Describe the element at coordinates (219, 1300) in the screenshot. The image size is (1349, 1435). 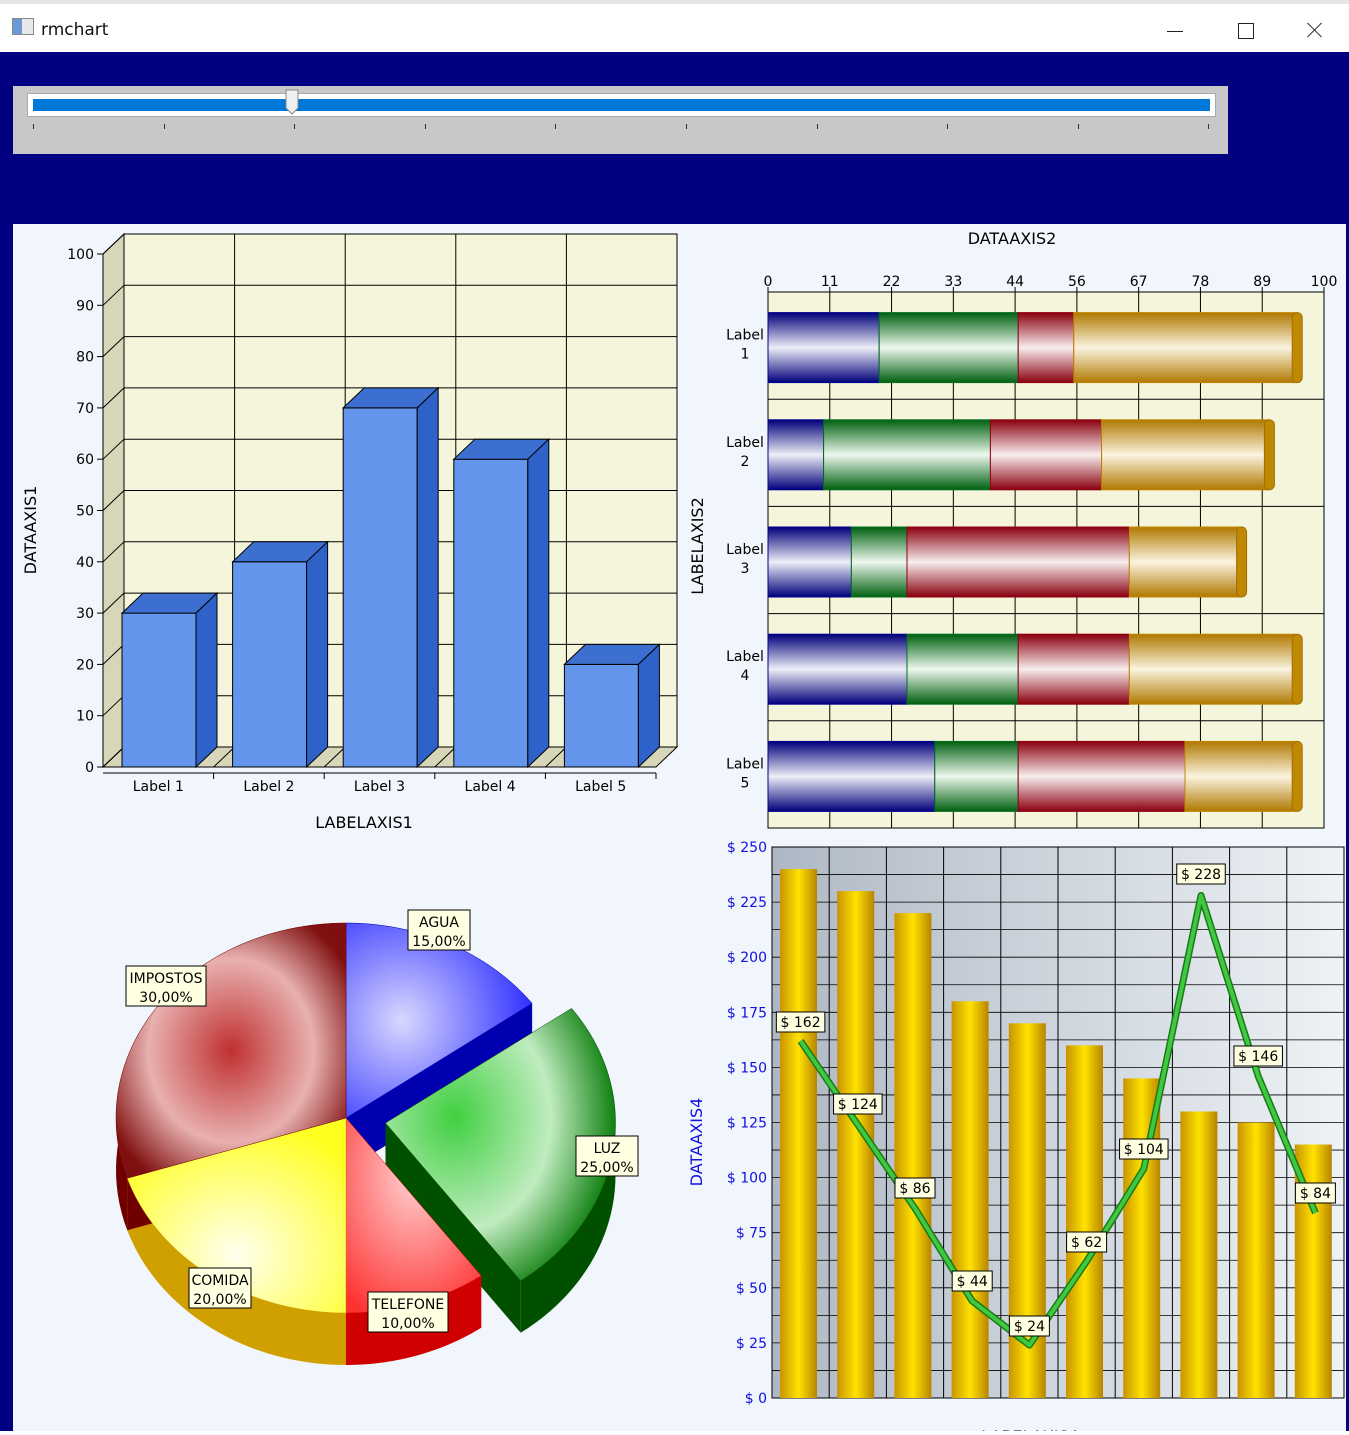
I see `pie-label-percent: 20,00%` at that location.